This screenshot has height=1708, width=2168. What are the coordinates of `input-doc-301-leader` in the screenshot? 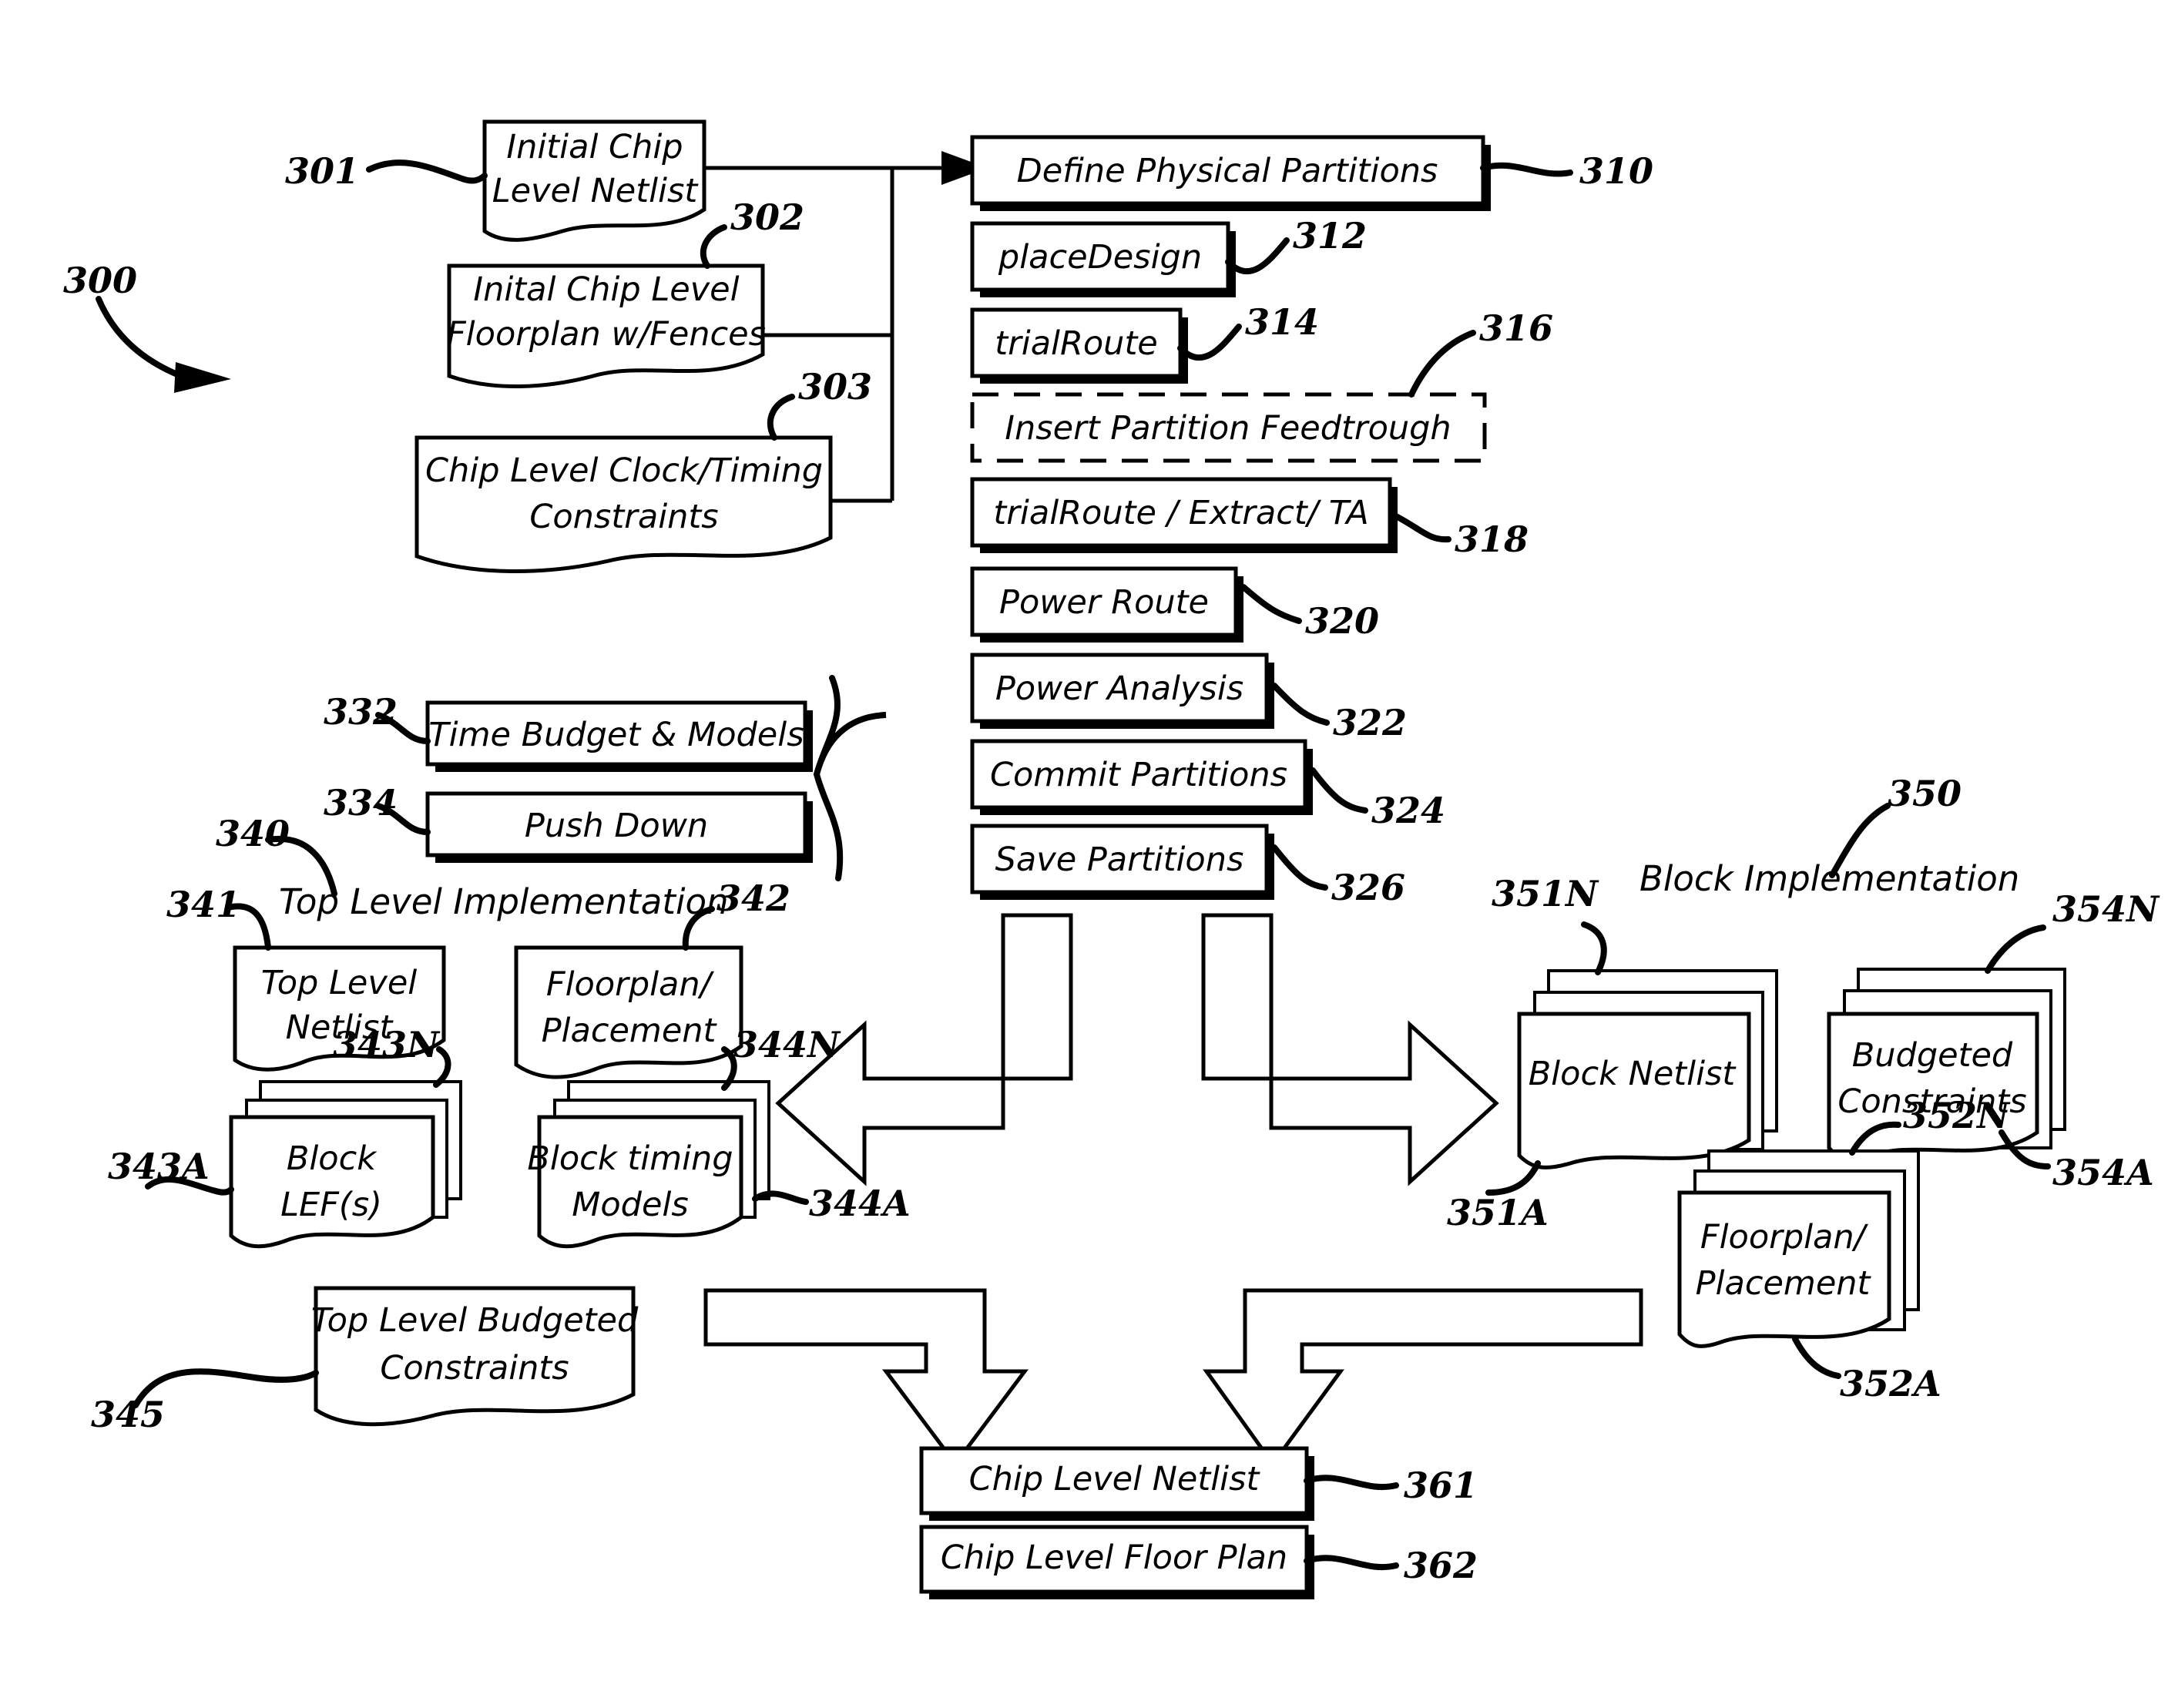 It's located at (427, 171).